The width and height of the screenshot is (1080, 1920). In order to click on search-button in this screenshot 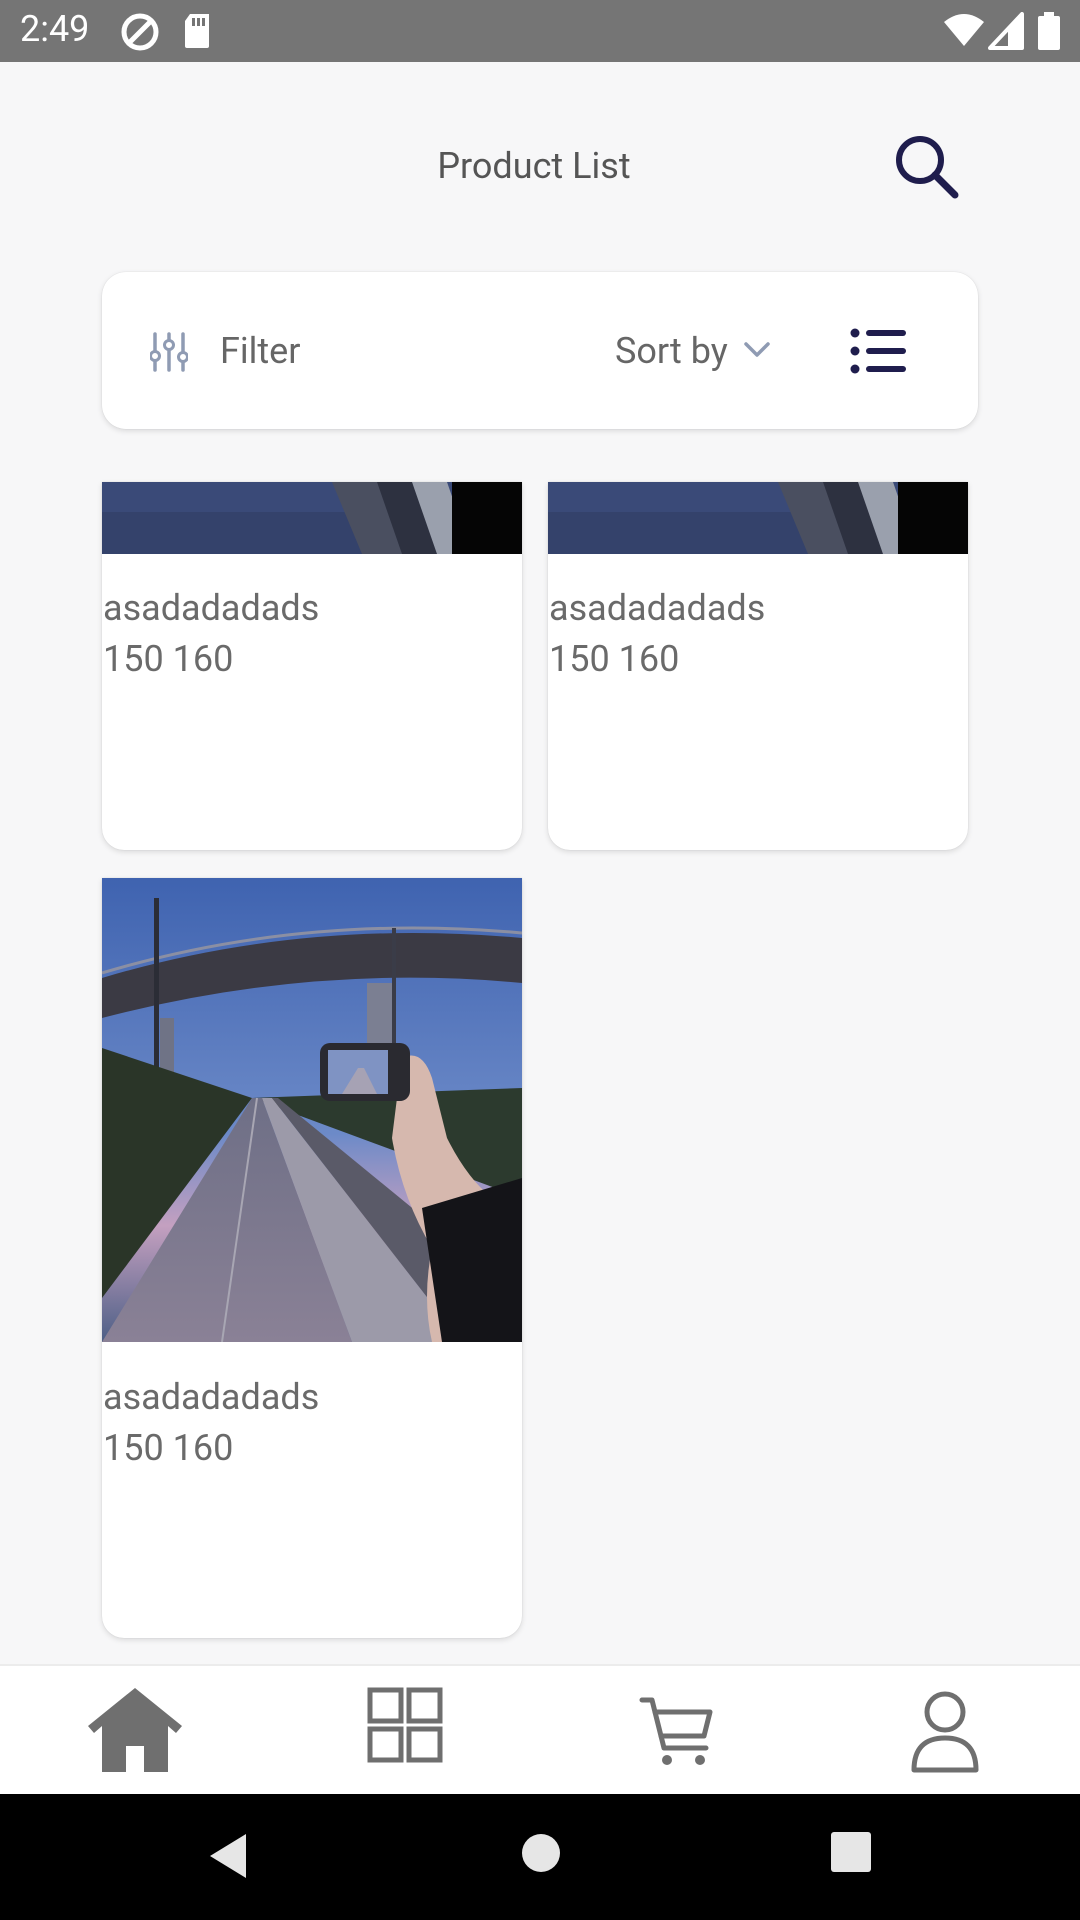, I will do `click(927, 167)`.